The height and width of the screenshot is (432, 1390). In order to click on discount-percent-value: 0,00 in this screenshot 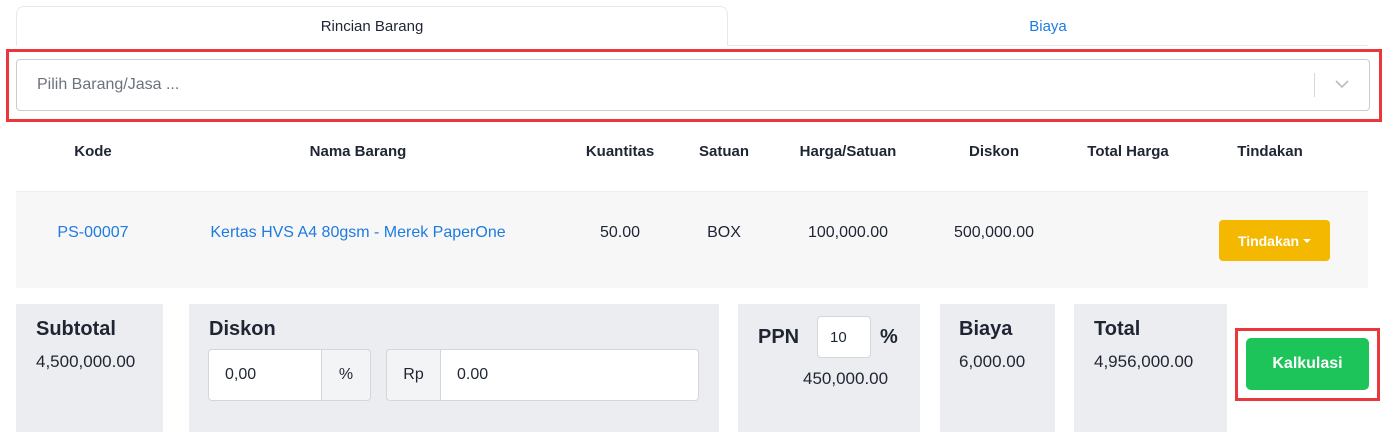, I will do `click(241, 374)`.